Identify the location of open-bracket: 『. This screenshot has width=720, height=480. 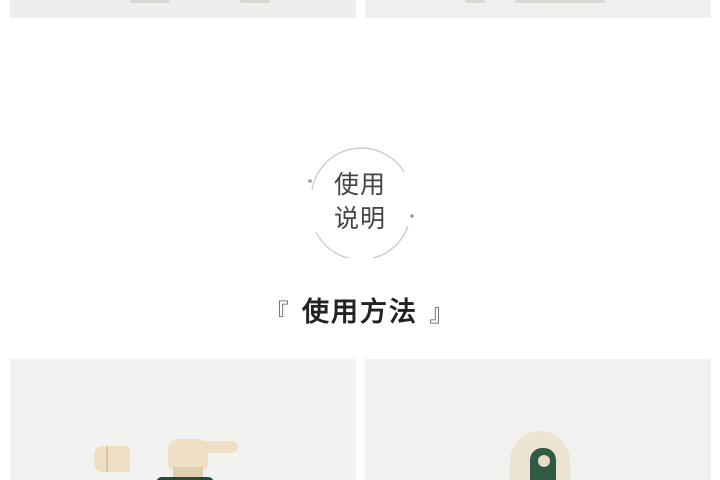
(277, 313).